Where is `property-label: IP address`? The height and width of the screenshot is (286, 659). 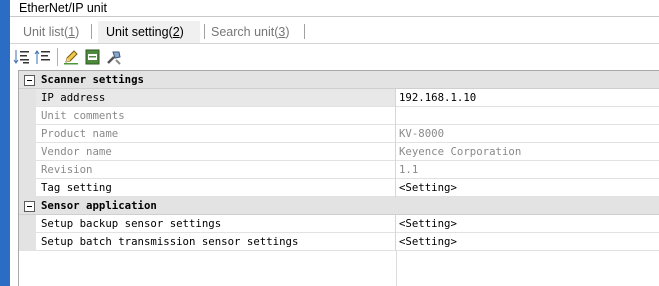
property-label: IP address is located at coordinates (73, 97).